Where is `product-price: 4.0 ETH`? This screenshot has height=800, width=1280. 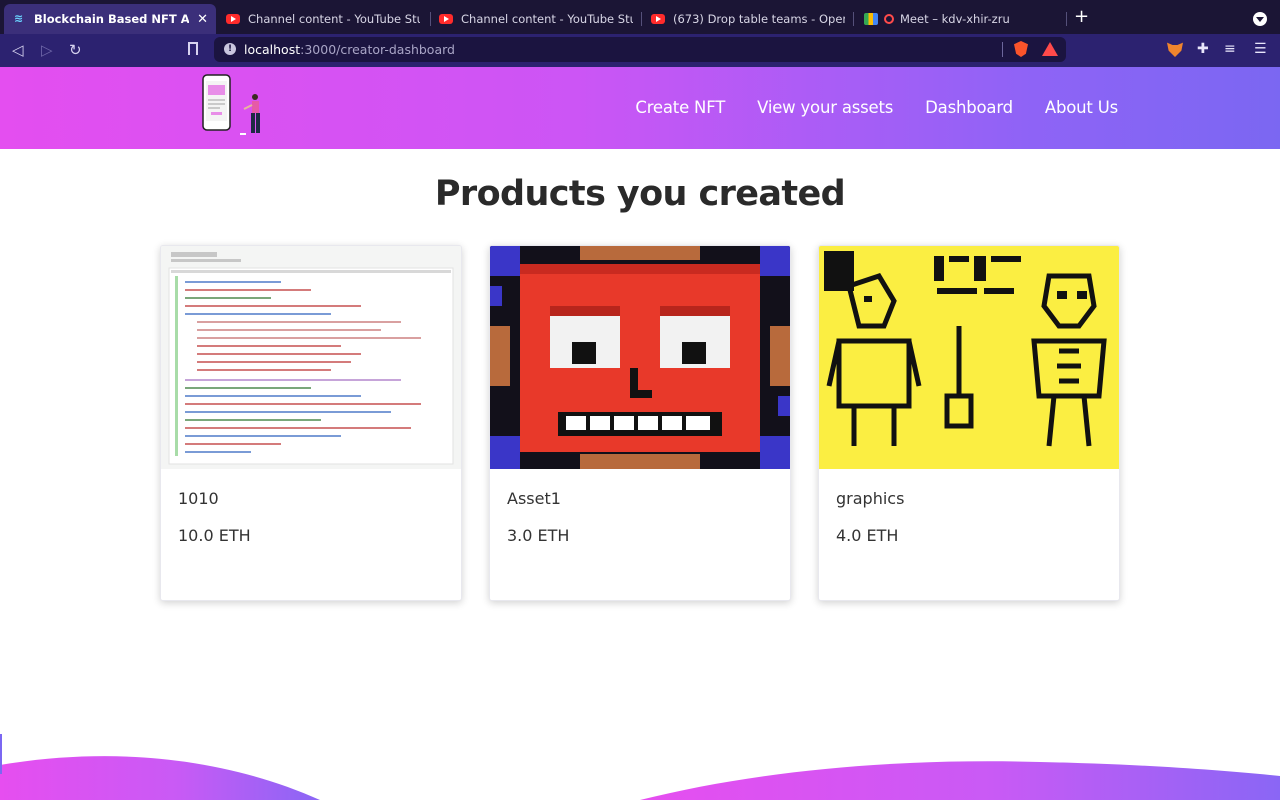
product-price: 4.0 ETH is located at coordinates (867, 535).